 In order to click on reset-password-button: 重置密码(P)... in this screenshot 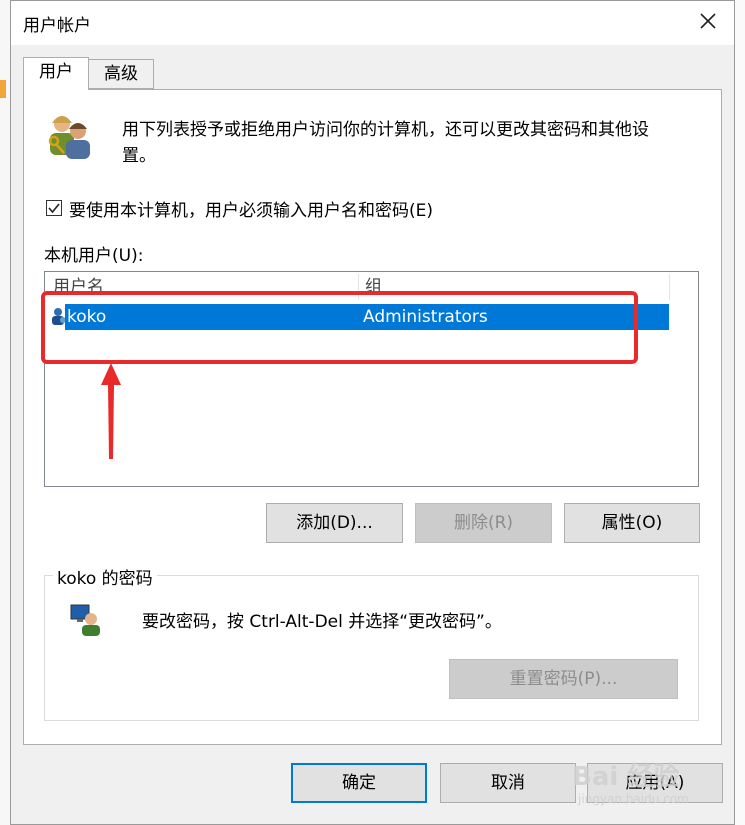, I will do `click(563, 679)`.